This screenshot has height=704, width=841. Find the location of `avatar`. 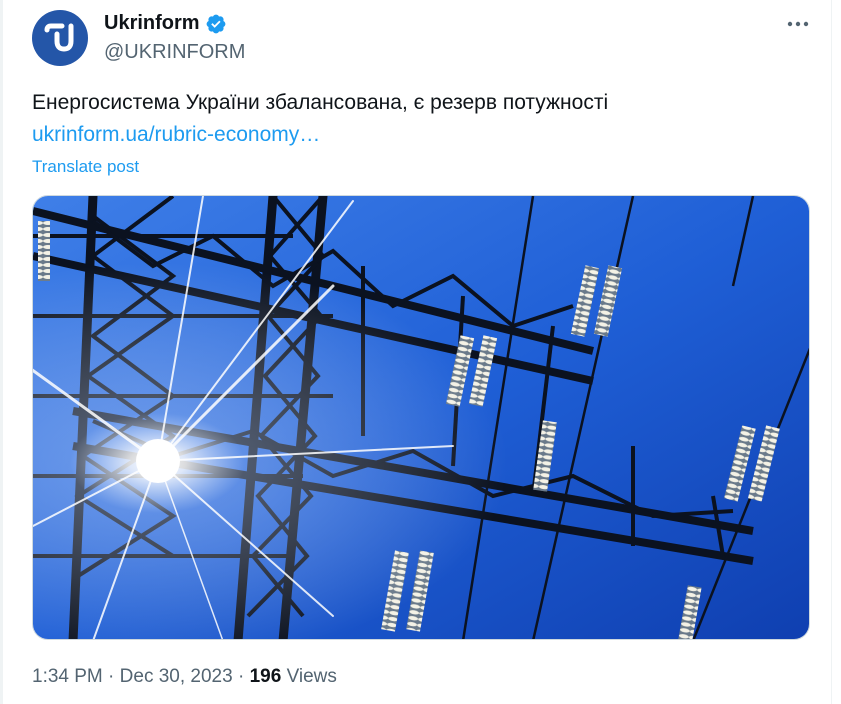

avatar is located at coordinates (60, 38).